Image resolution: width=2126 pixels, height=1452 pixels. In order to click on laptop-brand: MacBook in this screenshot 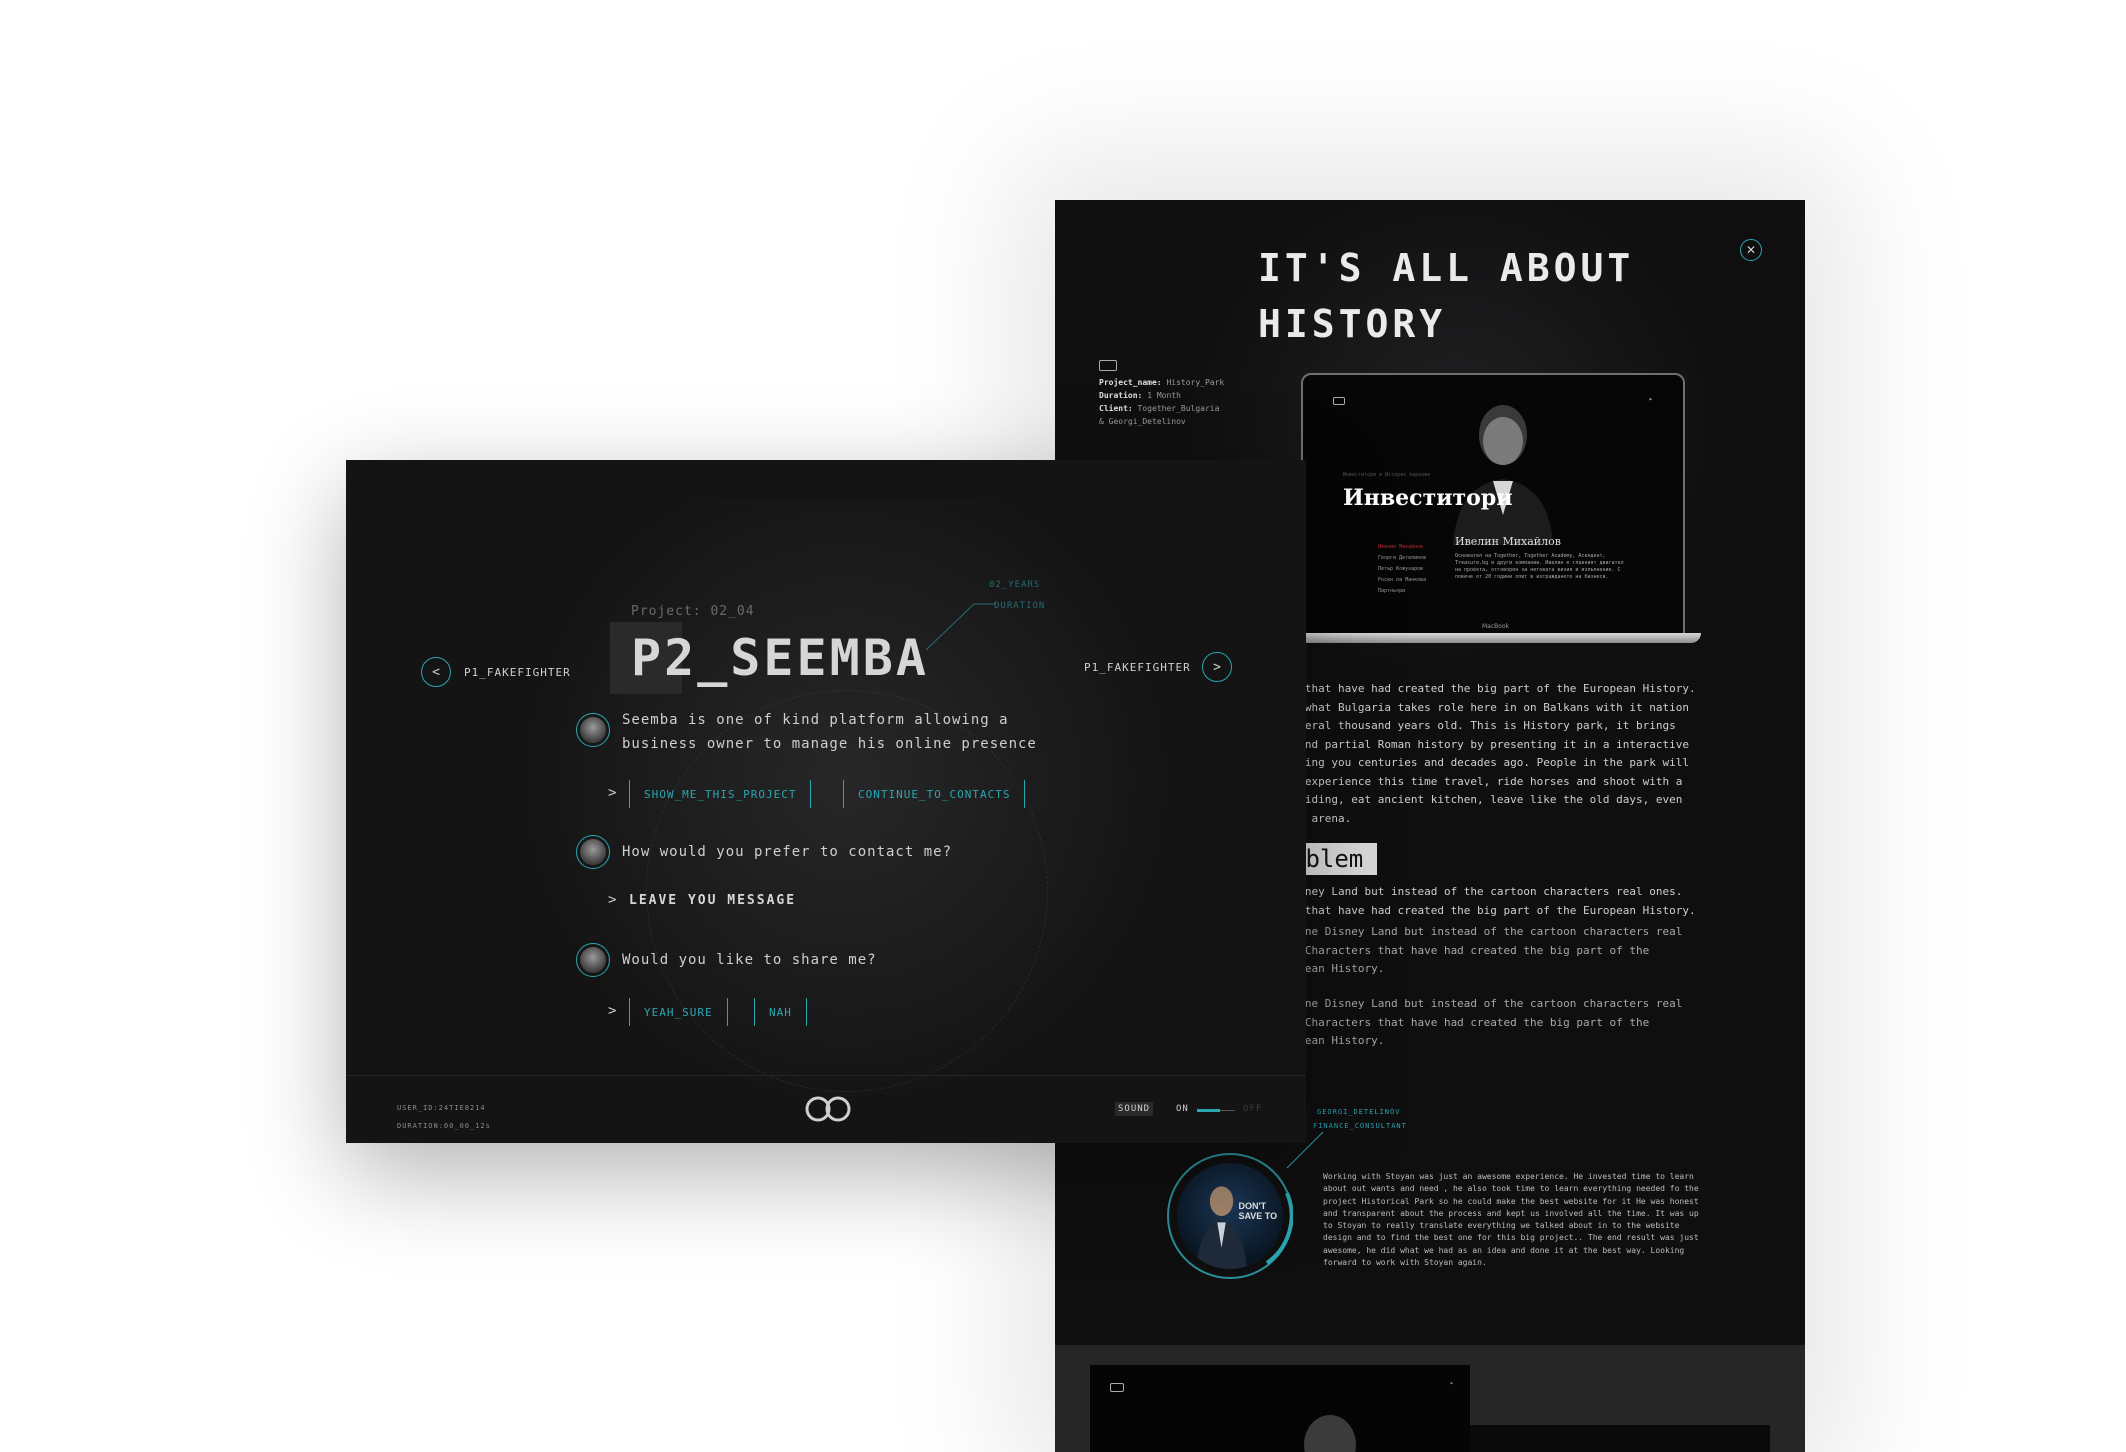, I will do `click(1496, 626)`.